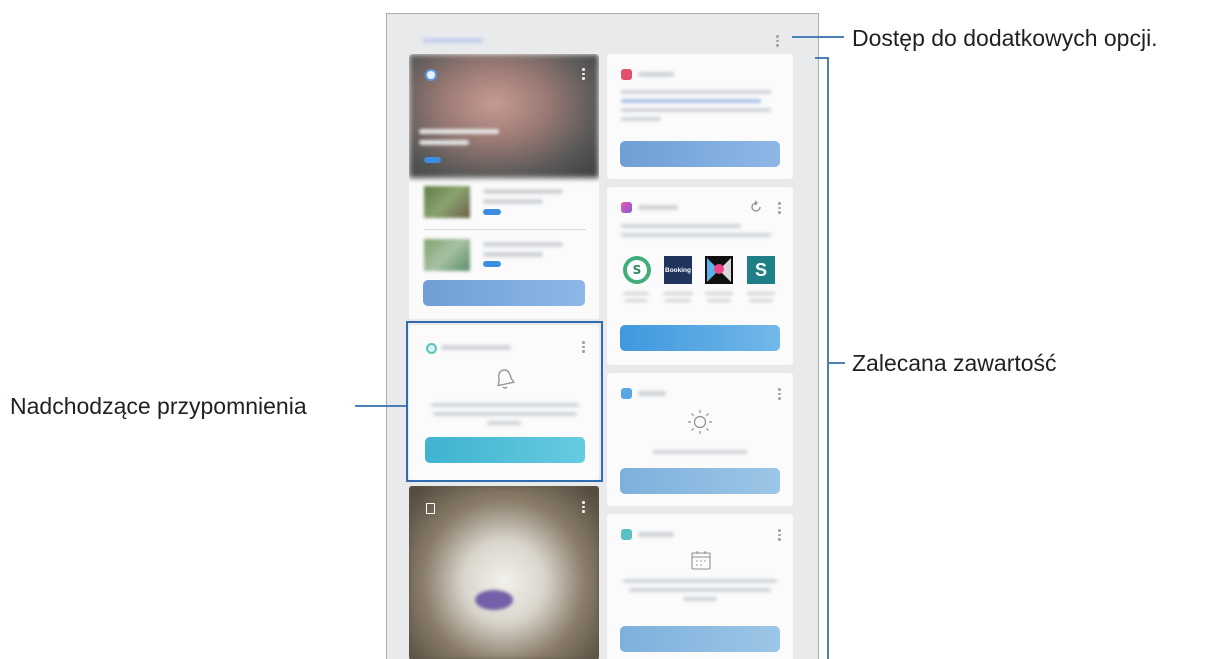 Image resolution: width=1211 pixels, height=659 pixels. Describe the element at coordinates (700, 154) in the screenshot. I see `action-button` at that location.